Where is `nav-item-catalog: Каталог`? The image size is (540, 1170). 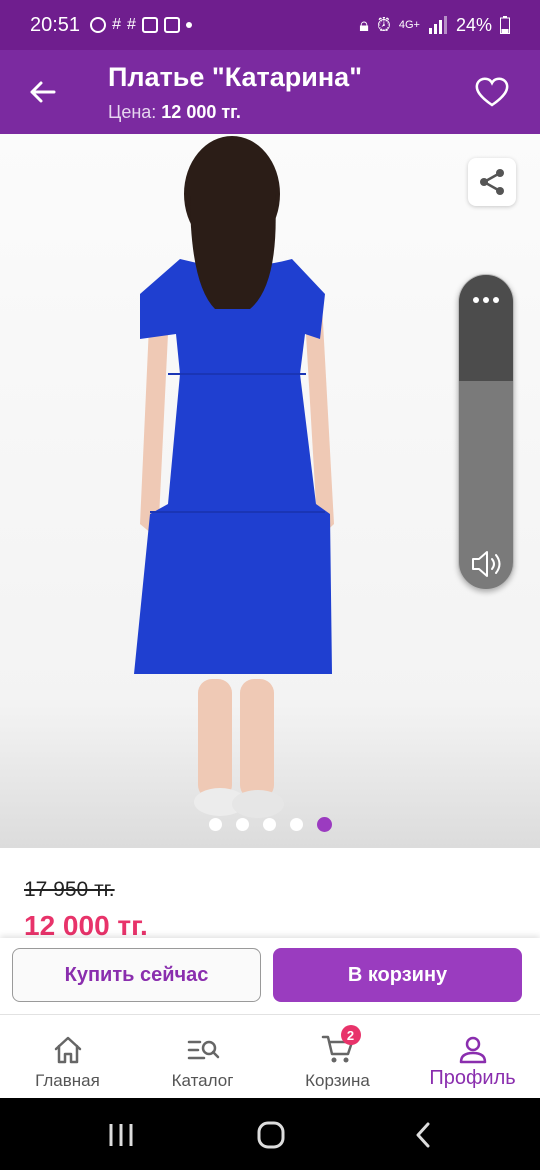 nav-item-catalog: Каталог is located at coordinates (202, 1057).